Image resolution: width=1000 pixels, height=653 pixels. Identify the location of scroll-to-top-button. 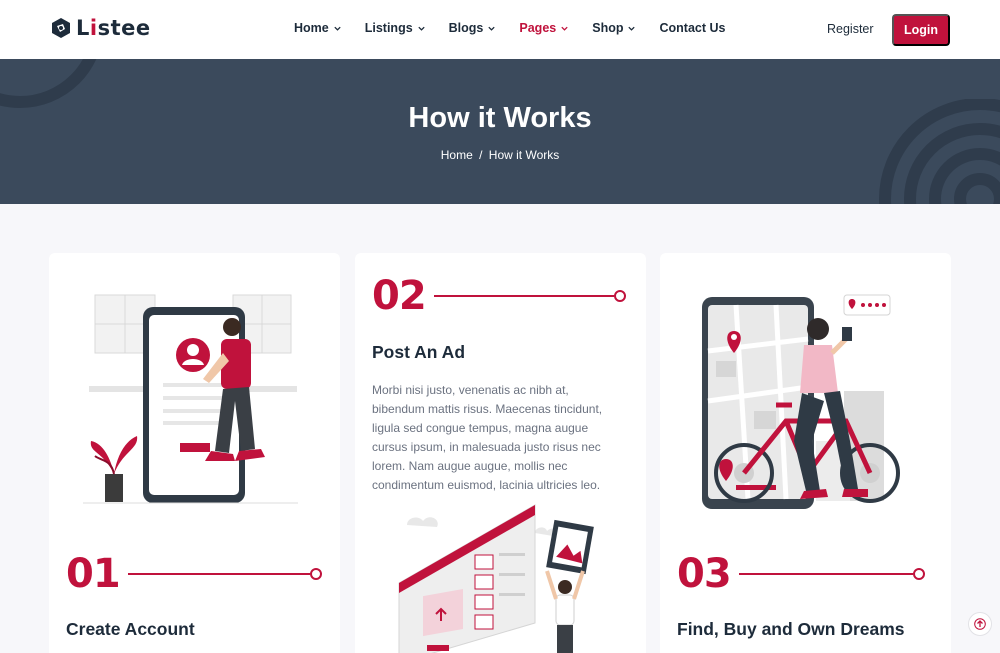
(980, 624).